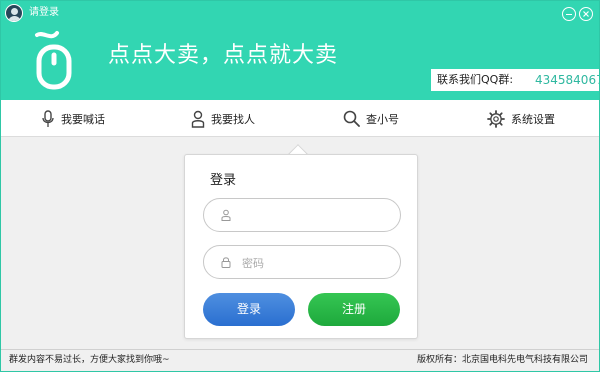 Image resolution: width=600 pixels, height=372 pixels. Describe the element at coordinates (44, 12) in the screenshot. I see `window-title: 请登录` at that location.